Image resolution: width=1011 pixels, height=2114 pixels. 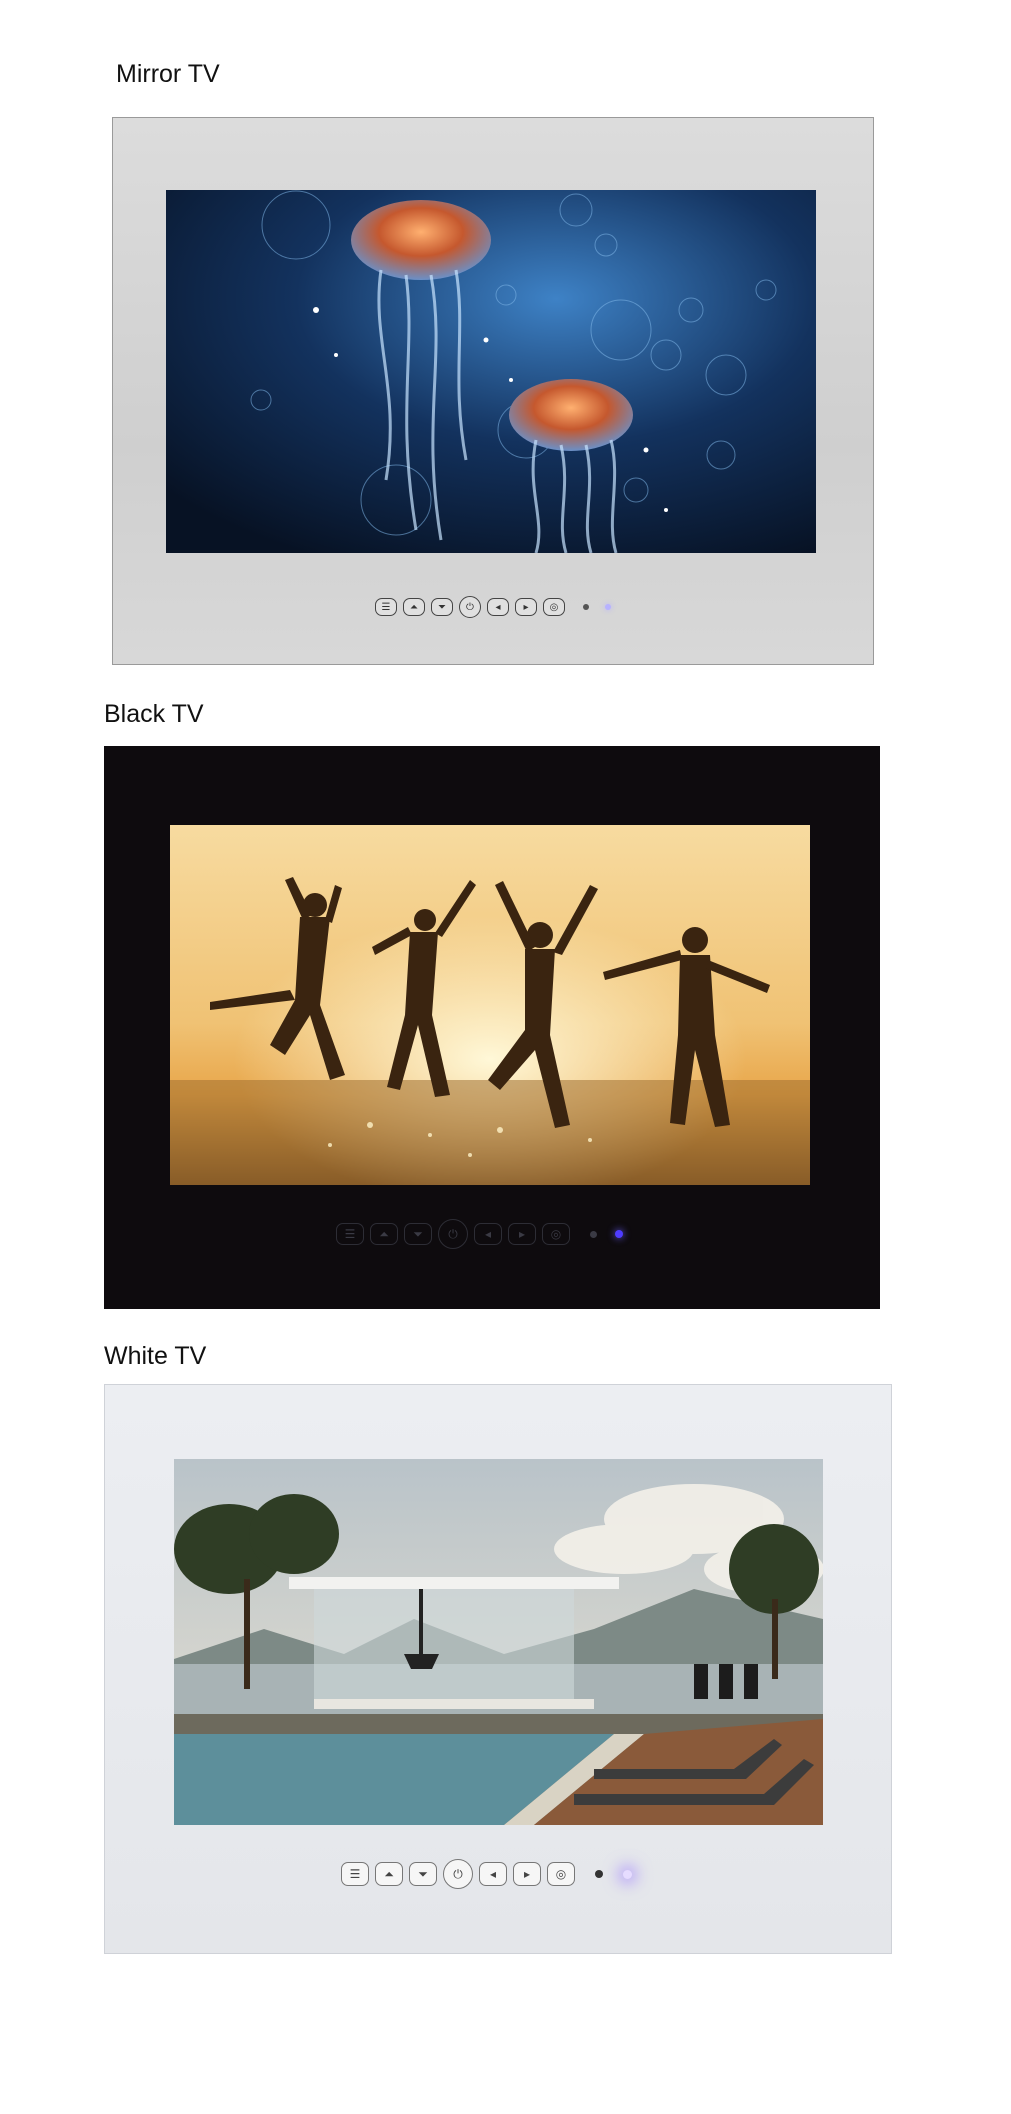 What do you see at coordinates (423, 1874) in the screenshot?
I see `channel-down-icon: ⏷` at bounding box center [423, 1874].